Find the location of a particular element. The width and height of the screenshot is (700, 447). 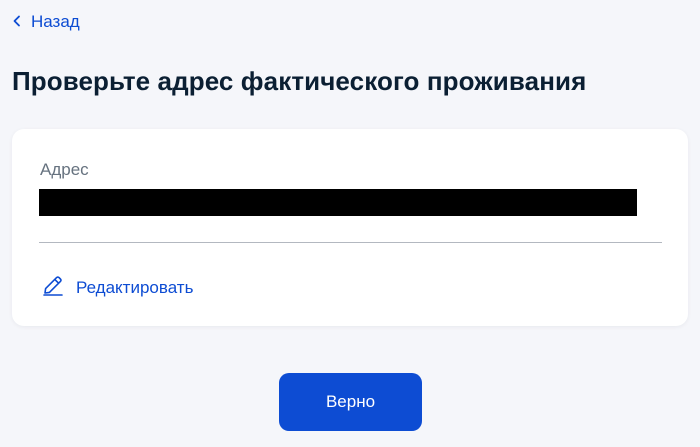

divider is located at coordinates (350, 242).